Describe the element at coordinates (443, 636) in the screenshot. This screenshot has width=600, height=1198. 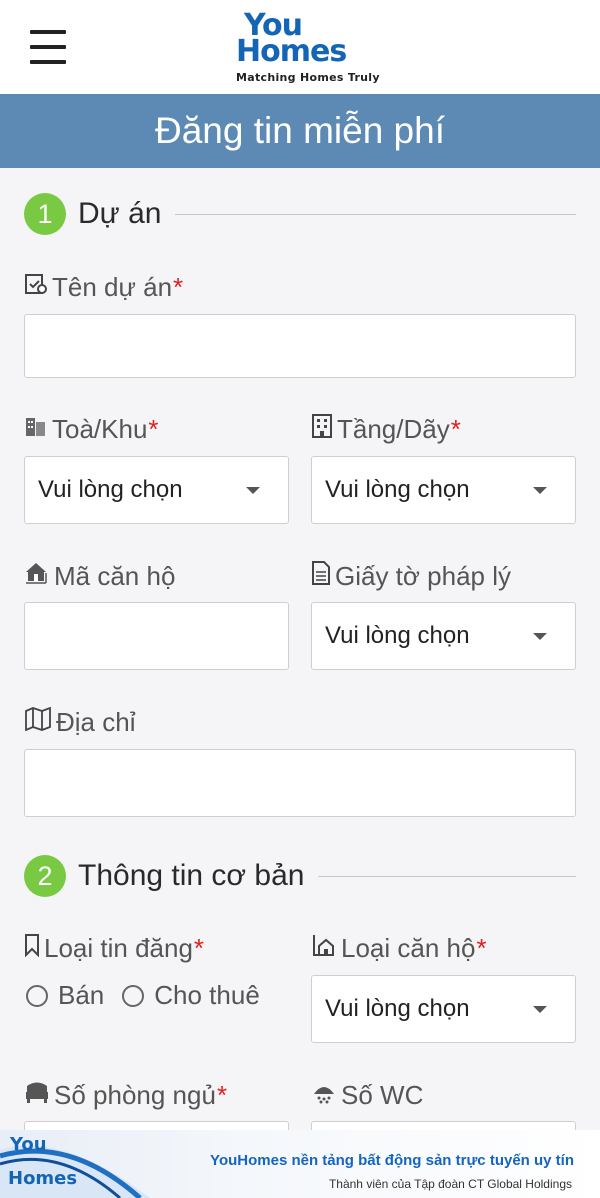
I see `legal-docs-select: Vui lòng chọn` at that location.